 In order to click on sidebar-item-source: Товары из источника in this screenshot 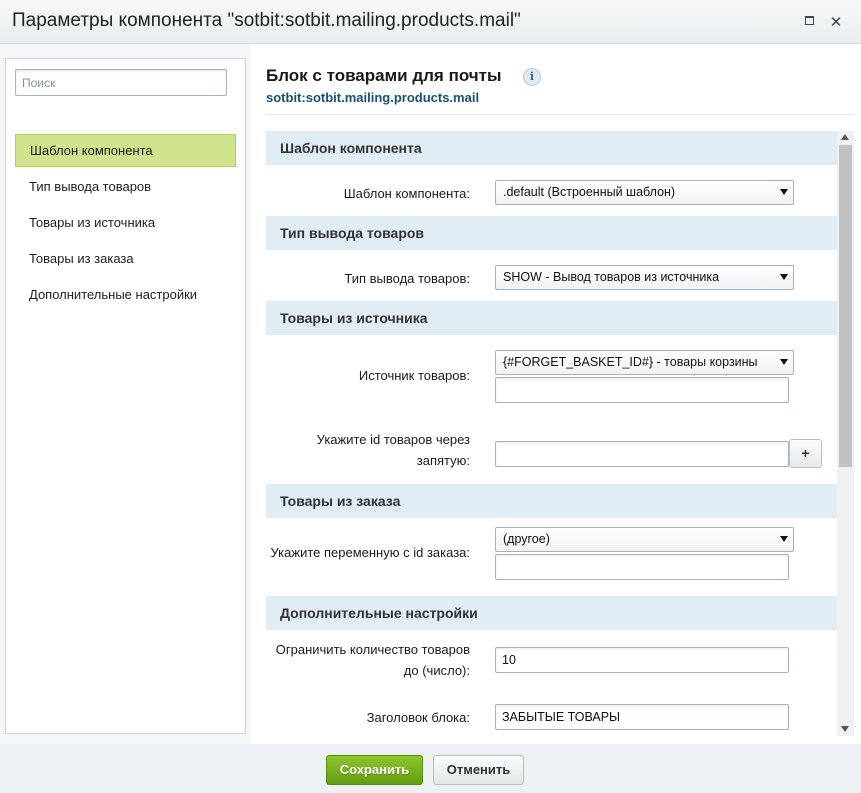, I will do `click(125, 222)`.